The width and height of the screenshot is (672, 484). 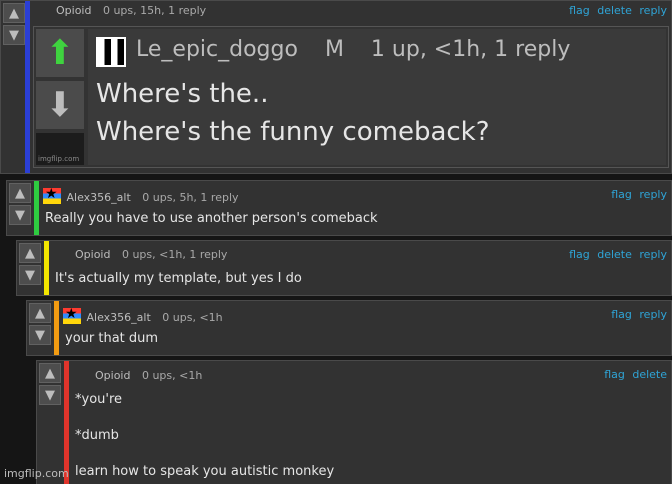 I want to click on comment-text: It's actually my template, but yes I do, so click(x=178, y=278).